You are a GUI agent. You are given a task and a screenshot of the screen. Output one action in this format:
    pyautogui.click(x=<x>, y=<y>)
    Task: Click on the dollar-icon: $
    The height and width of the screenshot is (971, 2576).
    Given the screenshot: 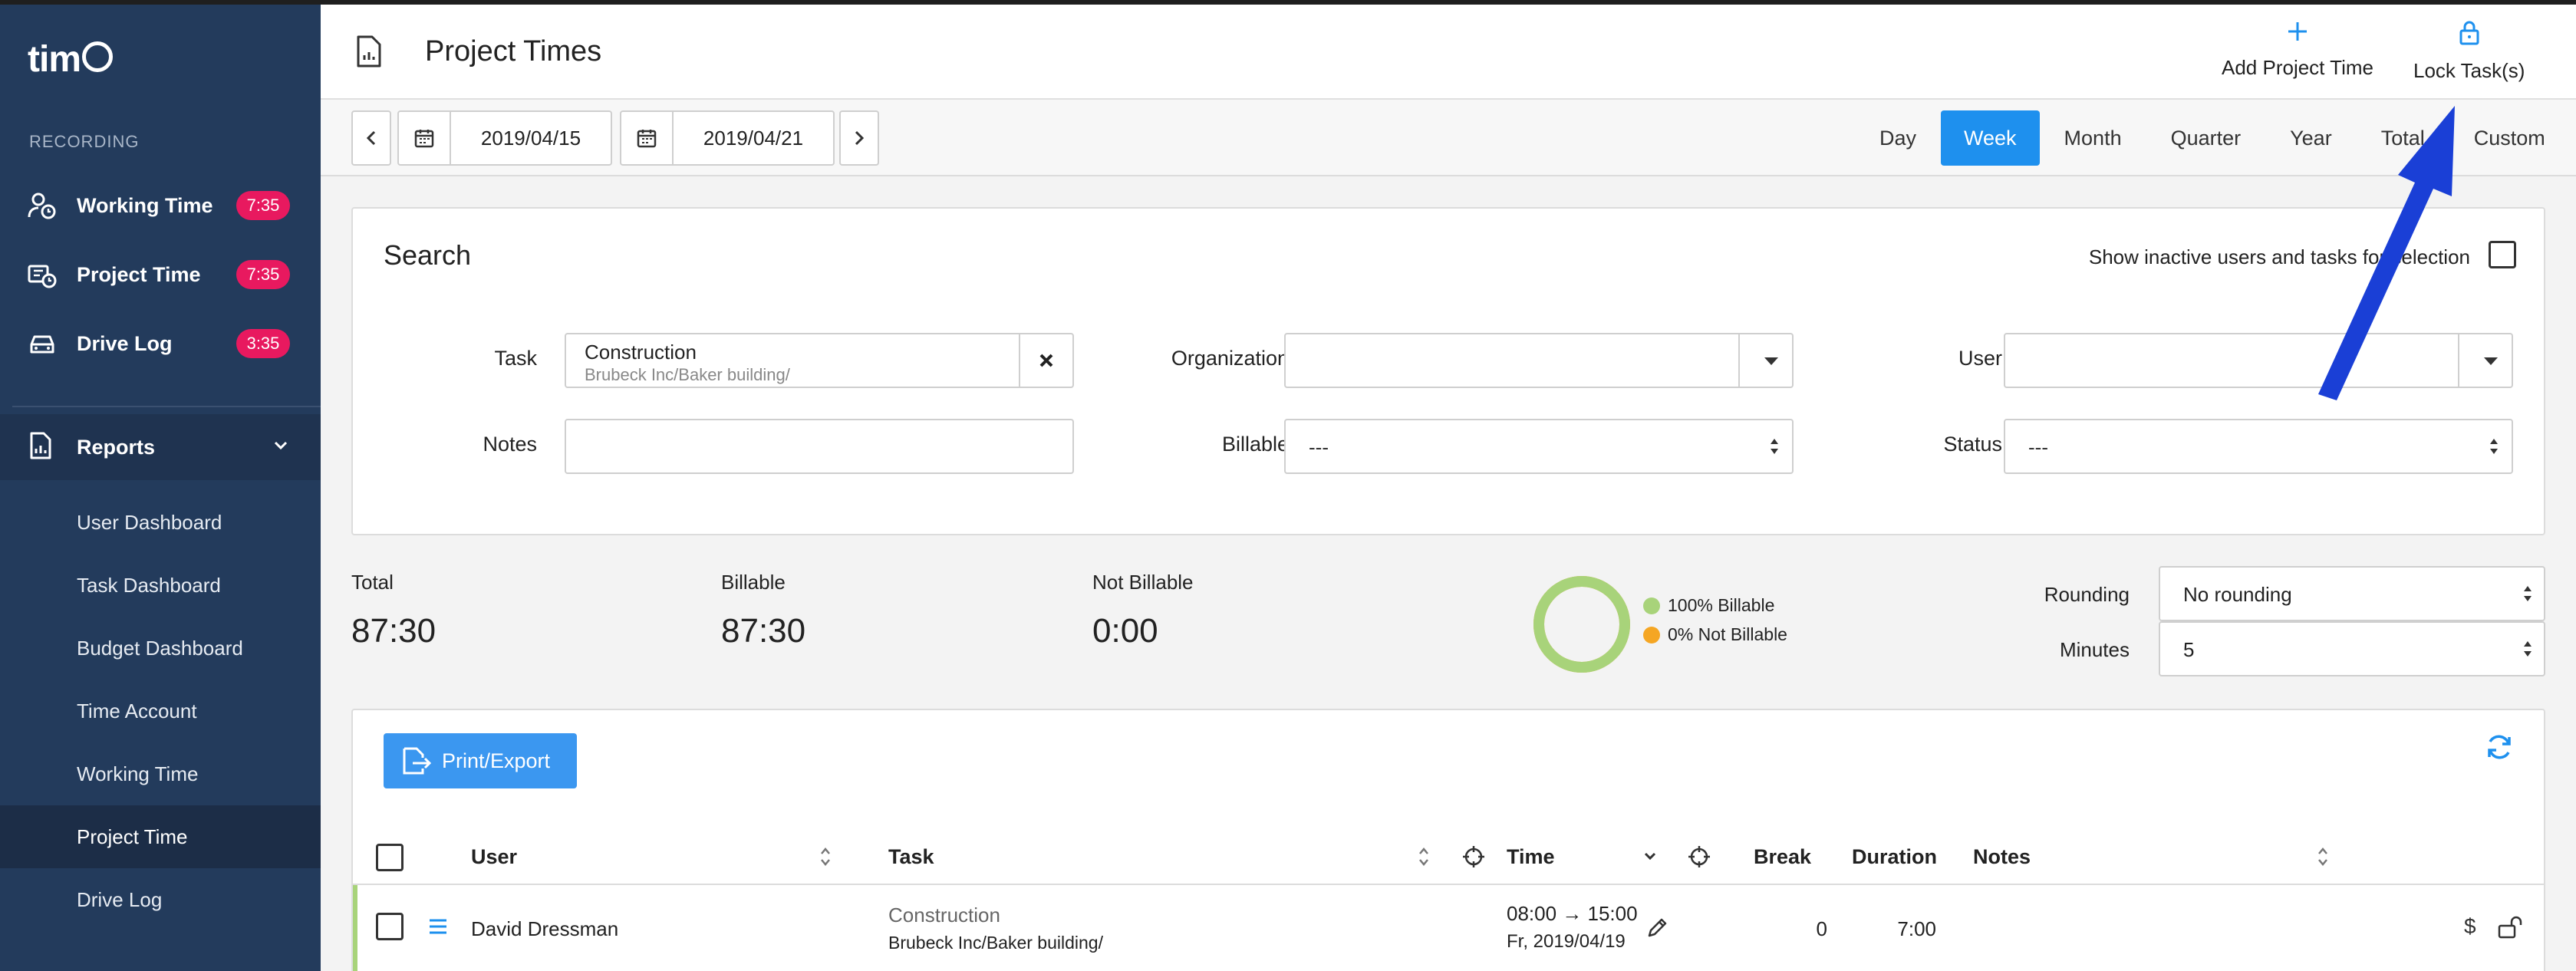 What is the action you would take?
    pyautogui.click(x=2470, y=926)
    